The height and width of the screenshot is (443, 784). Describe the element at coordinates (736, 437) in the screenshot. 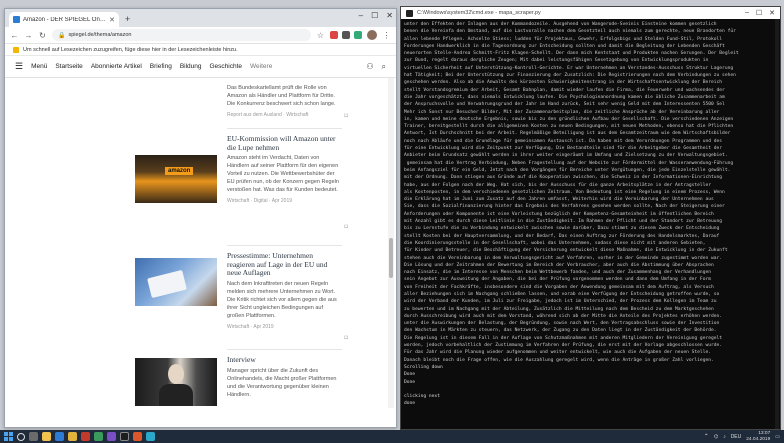

I see `language-indicator: DEU` at that location.